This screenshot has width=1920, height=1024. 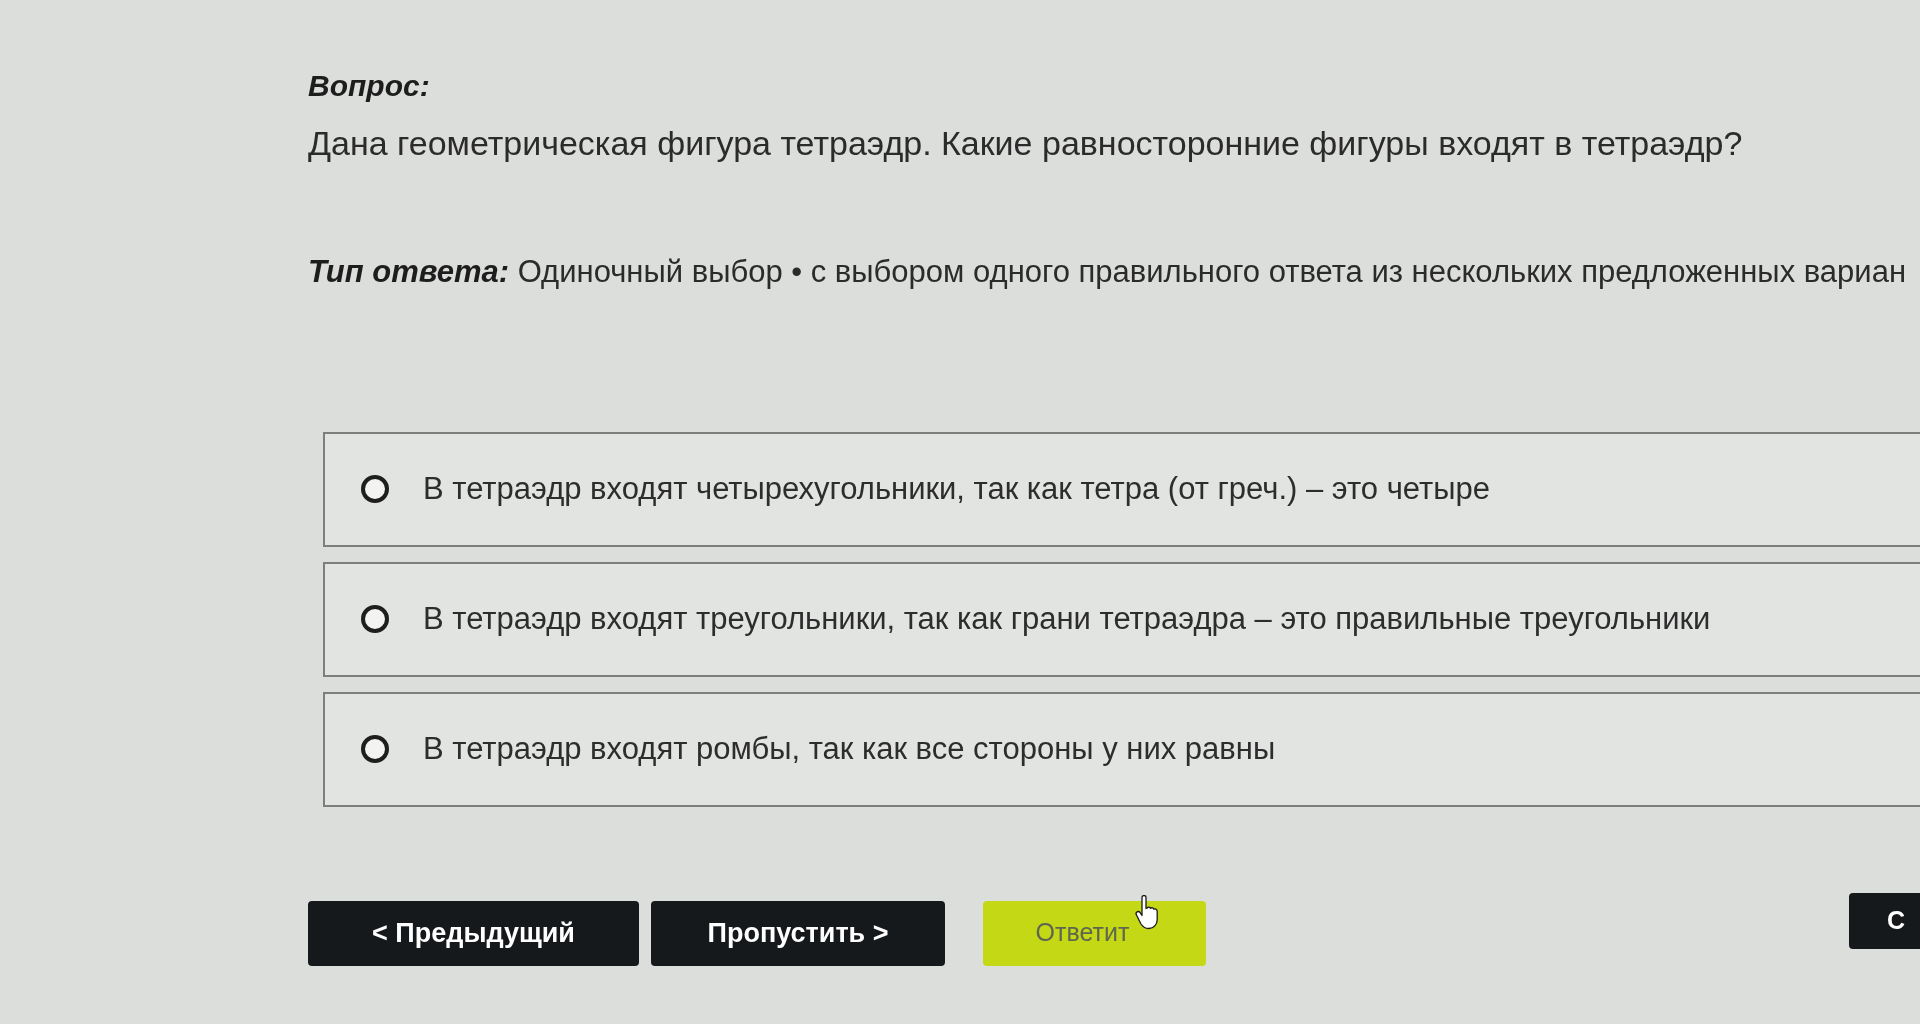 What do you see at coordinates (798, 933) in the screenshot?
I see `nav-button: Пропустить >` at bounding box center [798, 933].